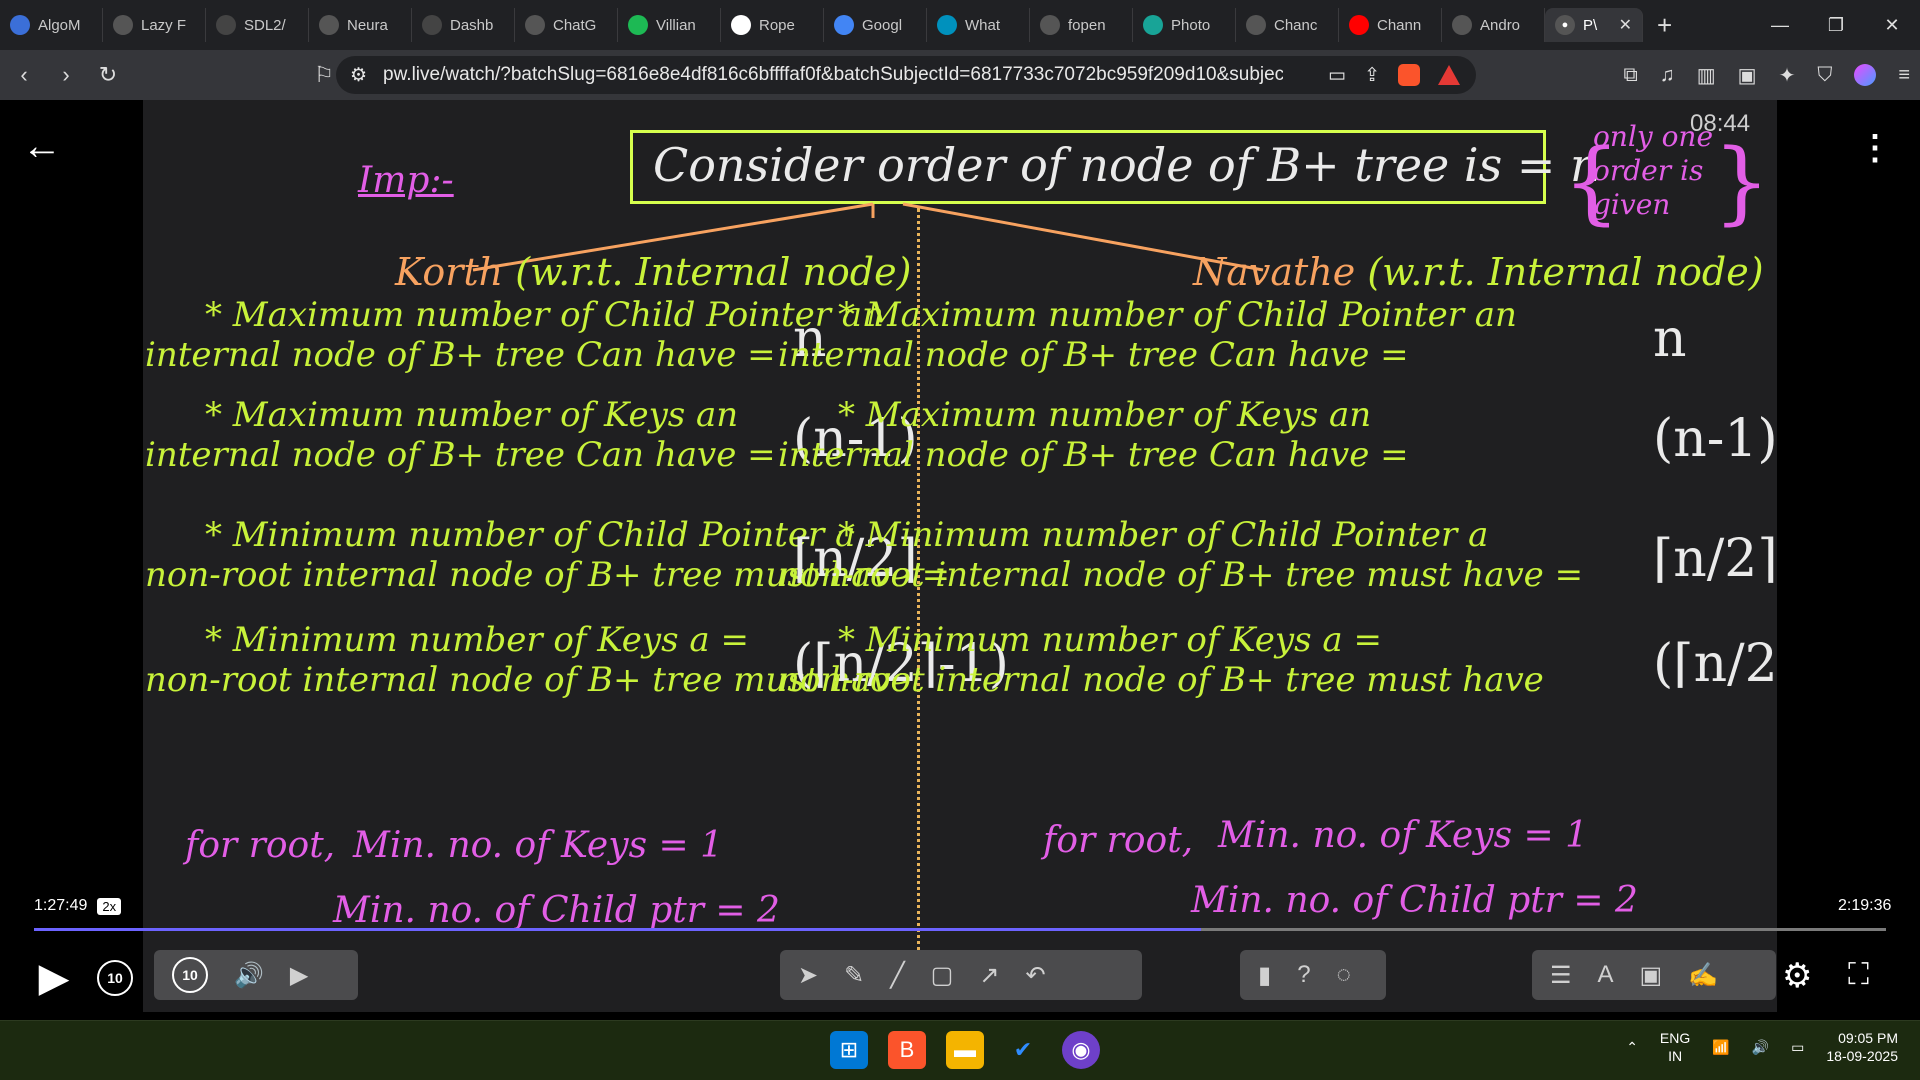 Image resolution: width=1920 pixels, height=1080 pixels. I want to click on chat-bubble-icon: ◌, so click(1344, 975).